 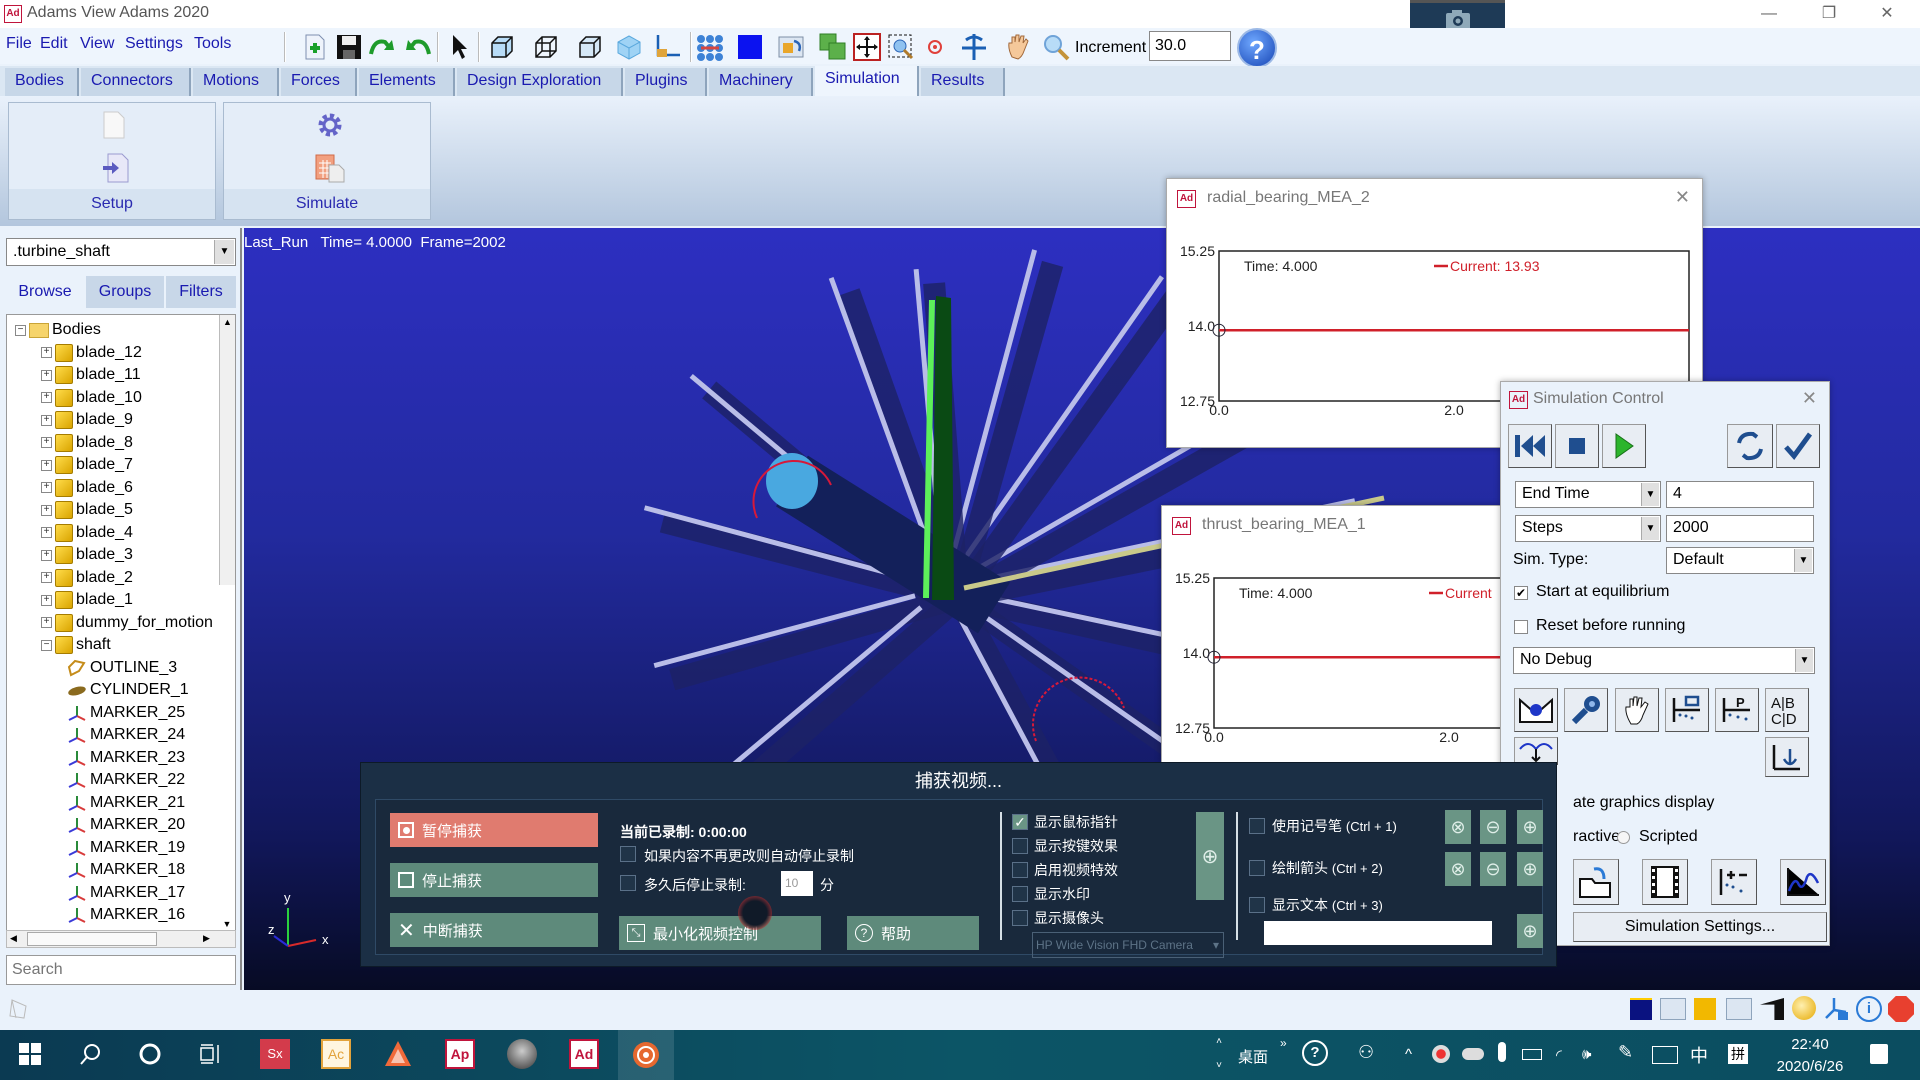 I want to click on tree-item-blade-11: + blade_11, so click(x=91, y=375).